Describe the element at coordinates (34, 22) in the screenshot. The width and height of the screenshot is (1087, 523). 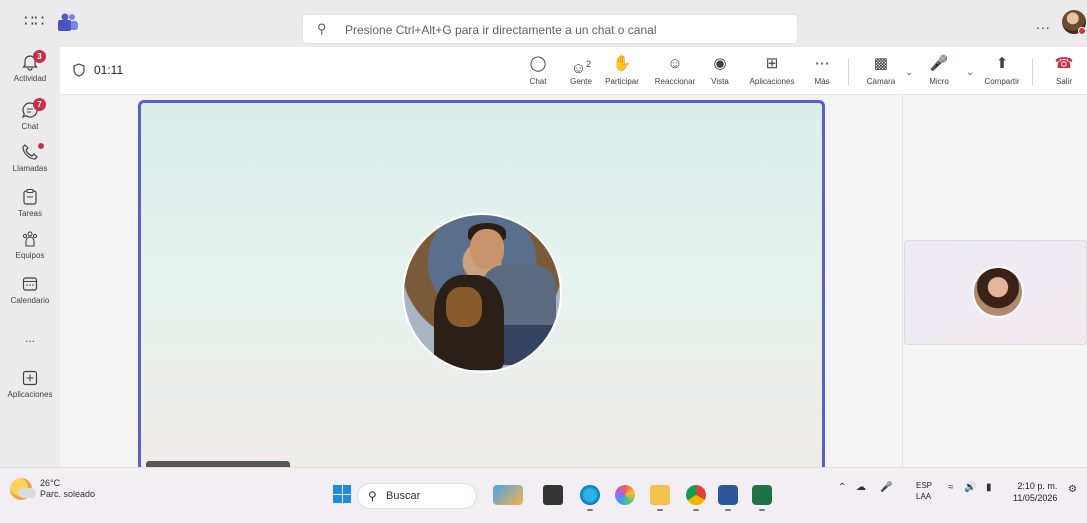
I see `app-launcher-icon: ∷∷` at that location.